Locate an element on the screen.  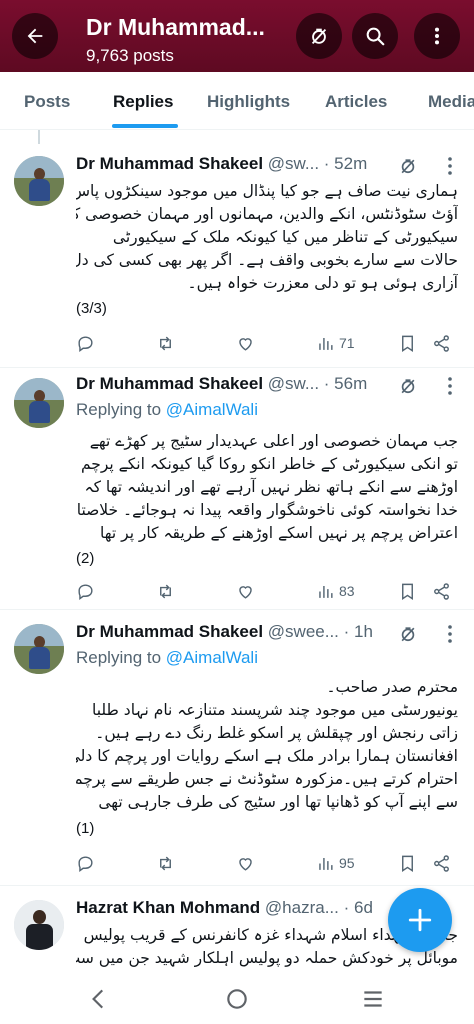
search-button is located at coordinates (375, 36).